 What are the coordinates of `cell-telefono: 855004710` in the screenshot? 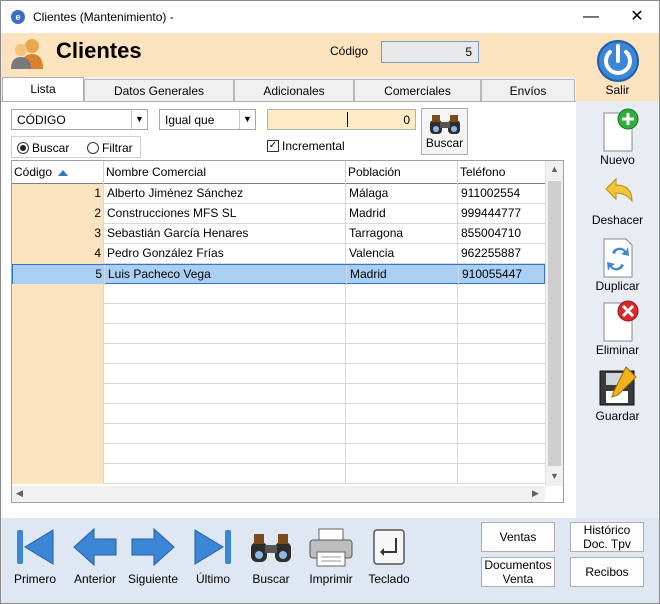 It's located at (491, 233).